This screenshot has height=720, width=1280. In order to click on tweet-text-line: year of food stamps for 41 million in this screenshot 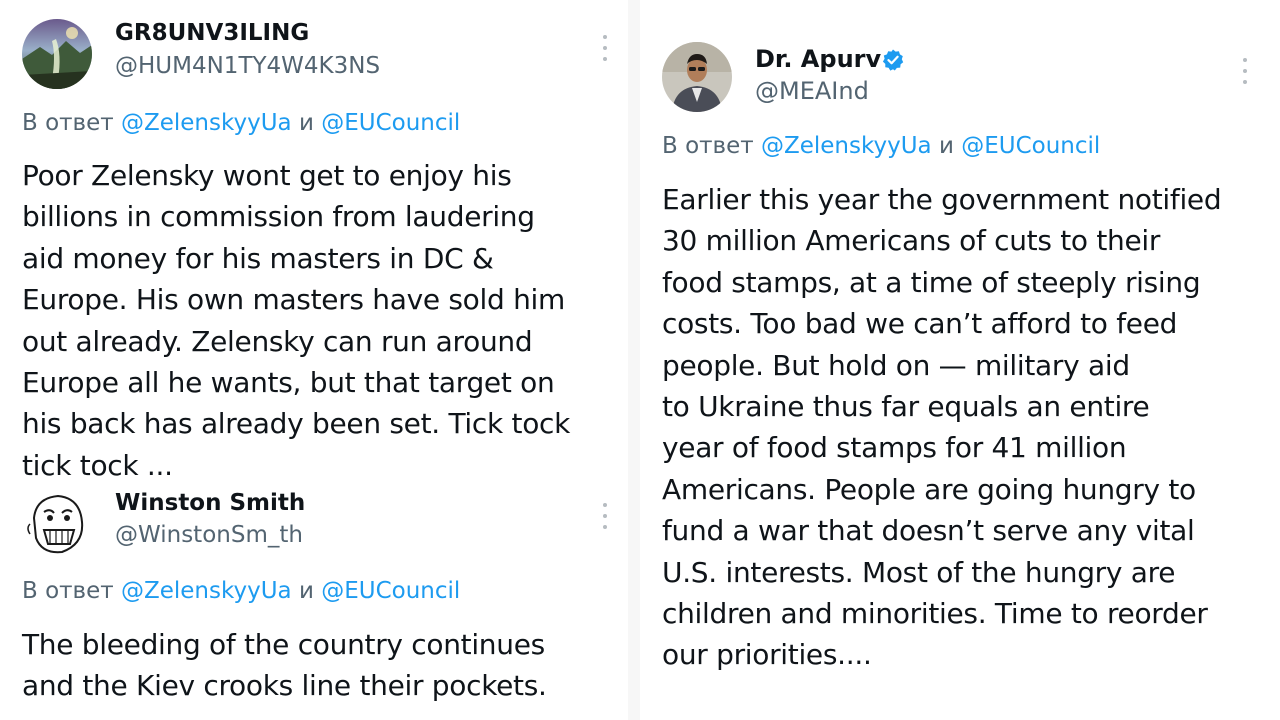, I will do `click(894, 448)`.